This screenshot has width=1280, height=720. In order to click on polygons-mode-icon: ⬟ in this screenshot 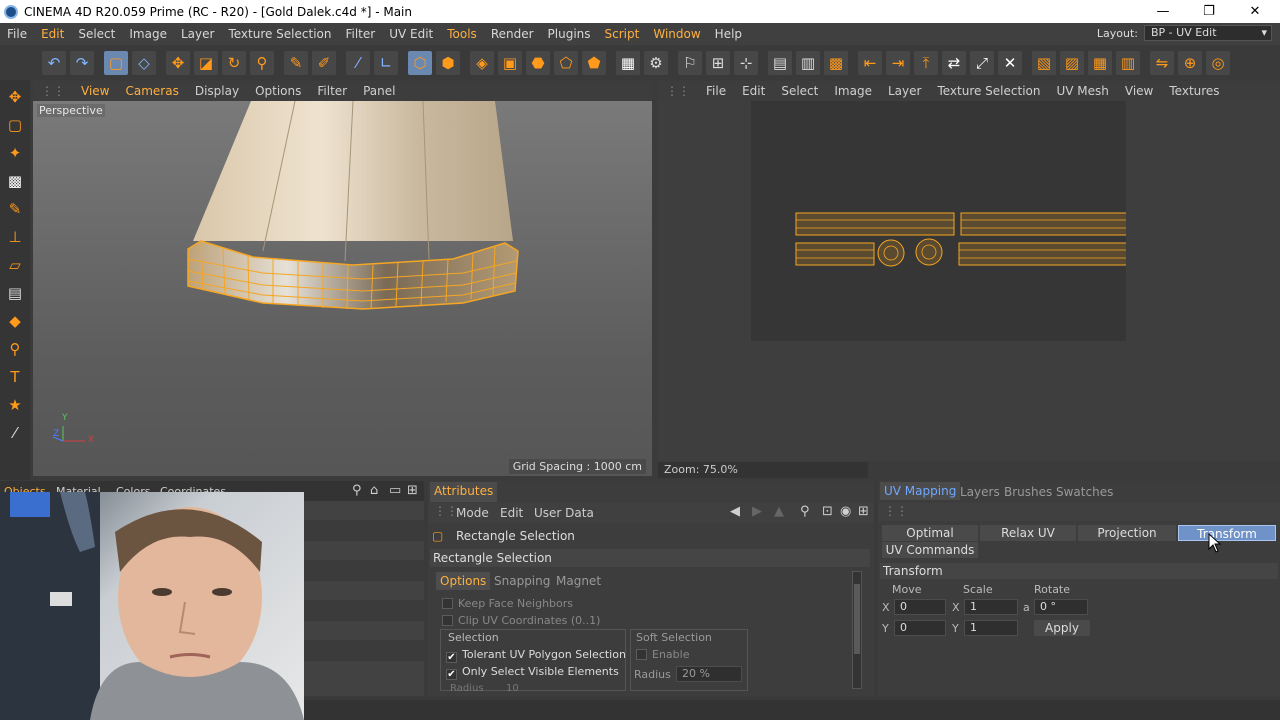, I will do `click(594, 63)`.